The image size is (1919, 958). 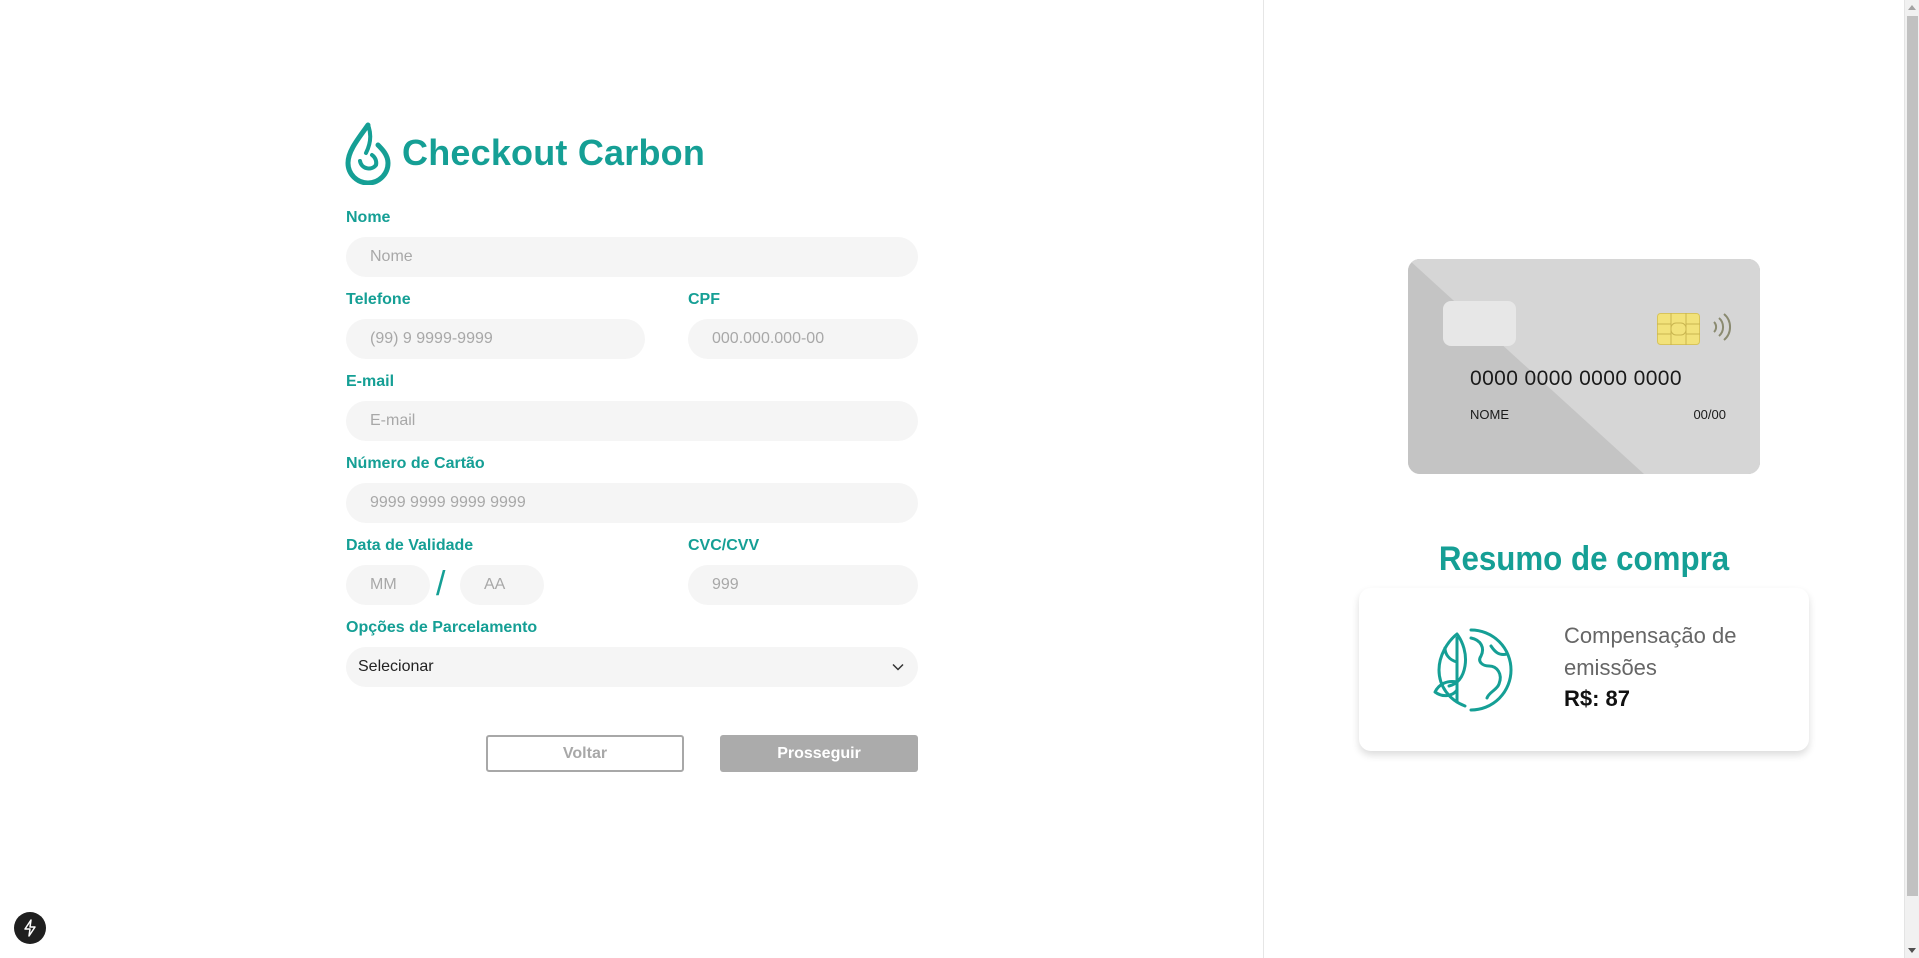 I want to click on validade-label: Data de Validade, so click(x=410, y=545).